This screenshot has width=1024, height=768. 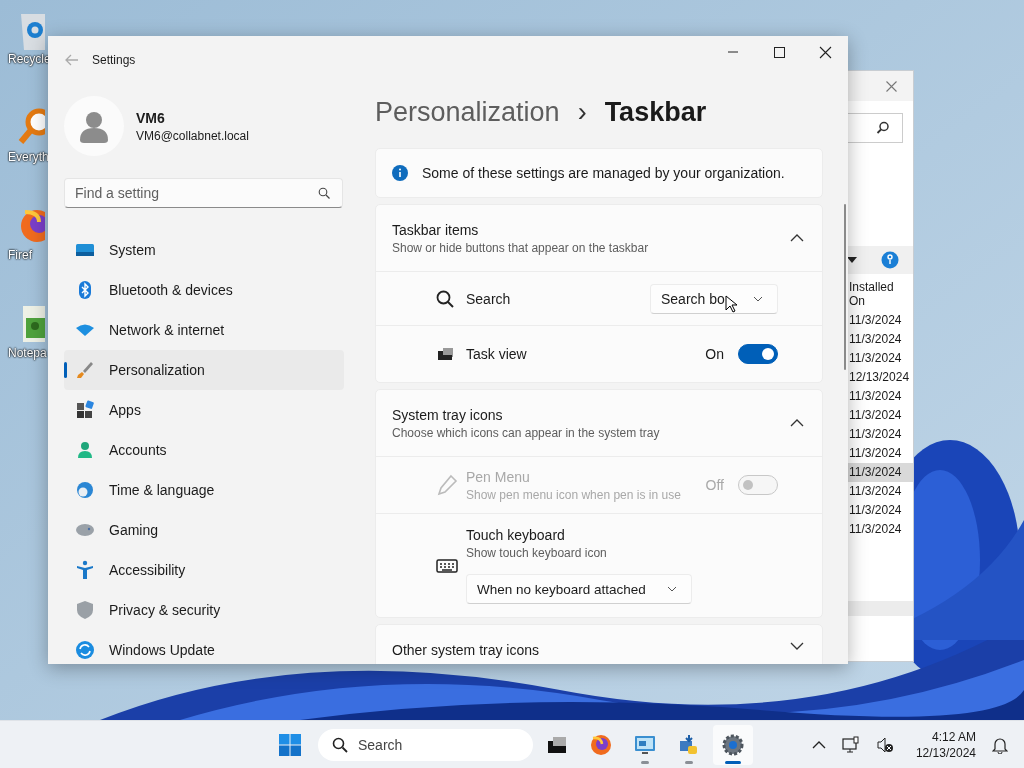 What do you see at coordinates (85, 450) in the screenshot?
I see `accounts-icon` at bounding box center [85, 450].